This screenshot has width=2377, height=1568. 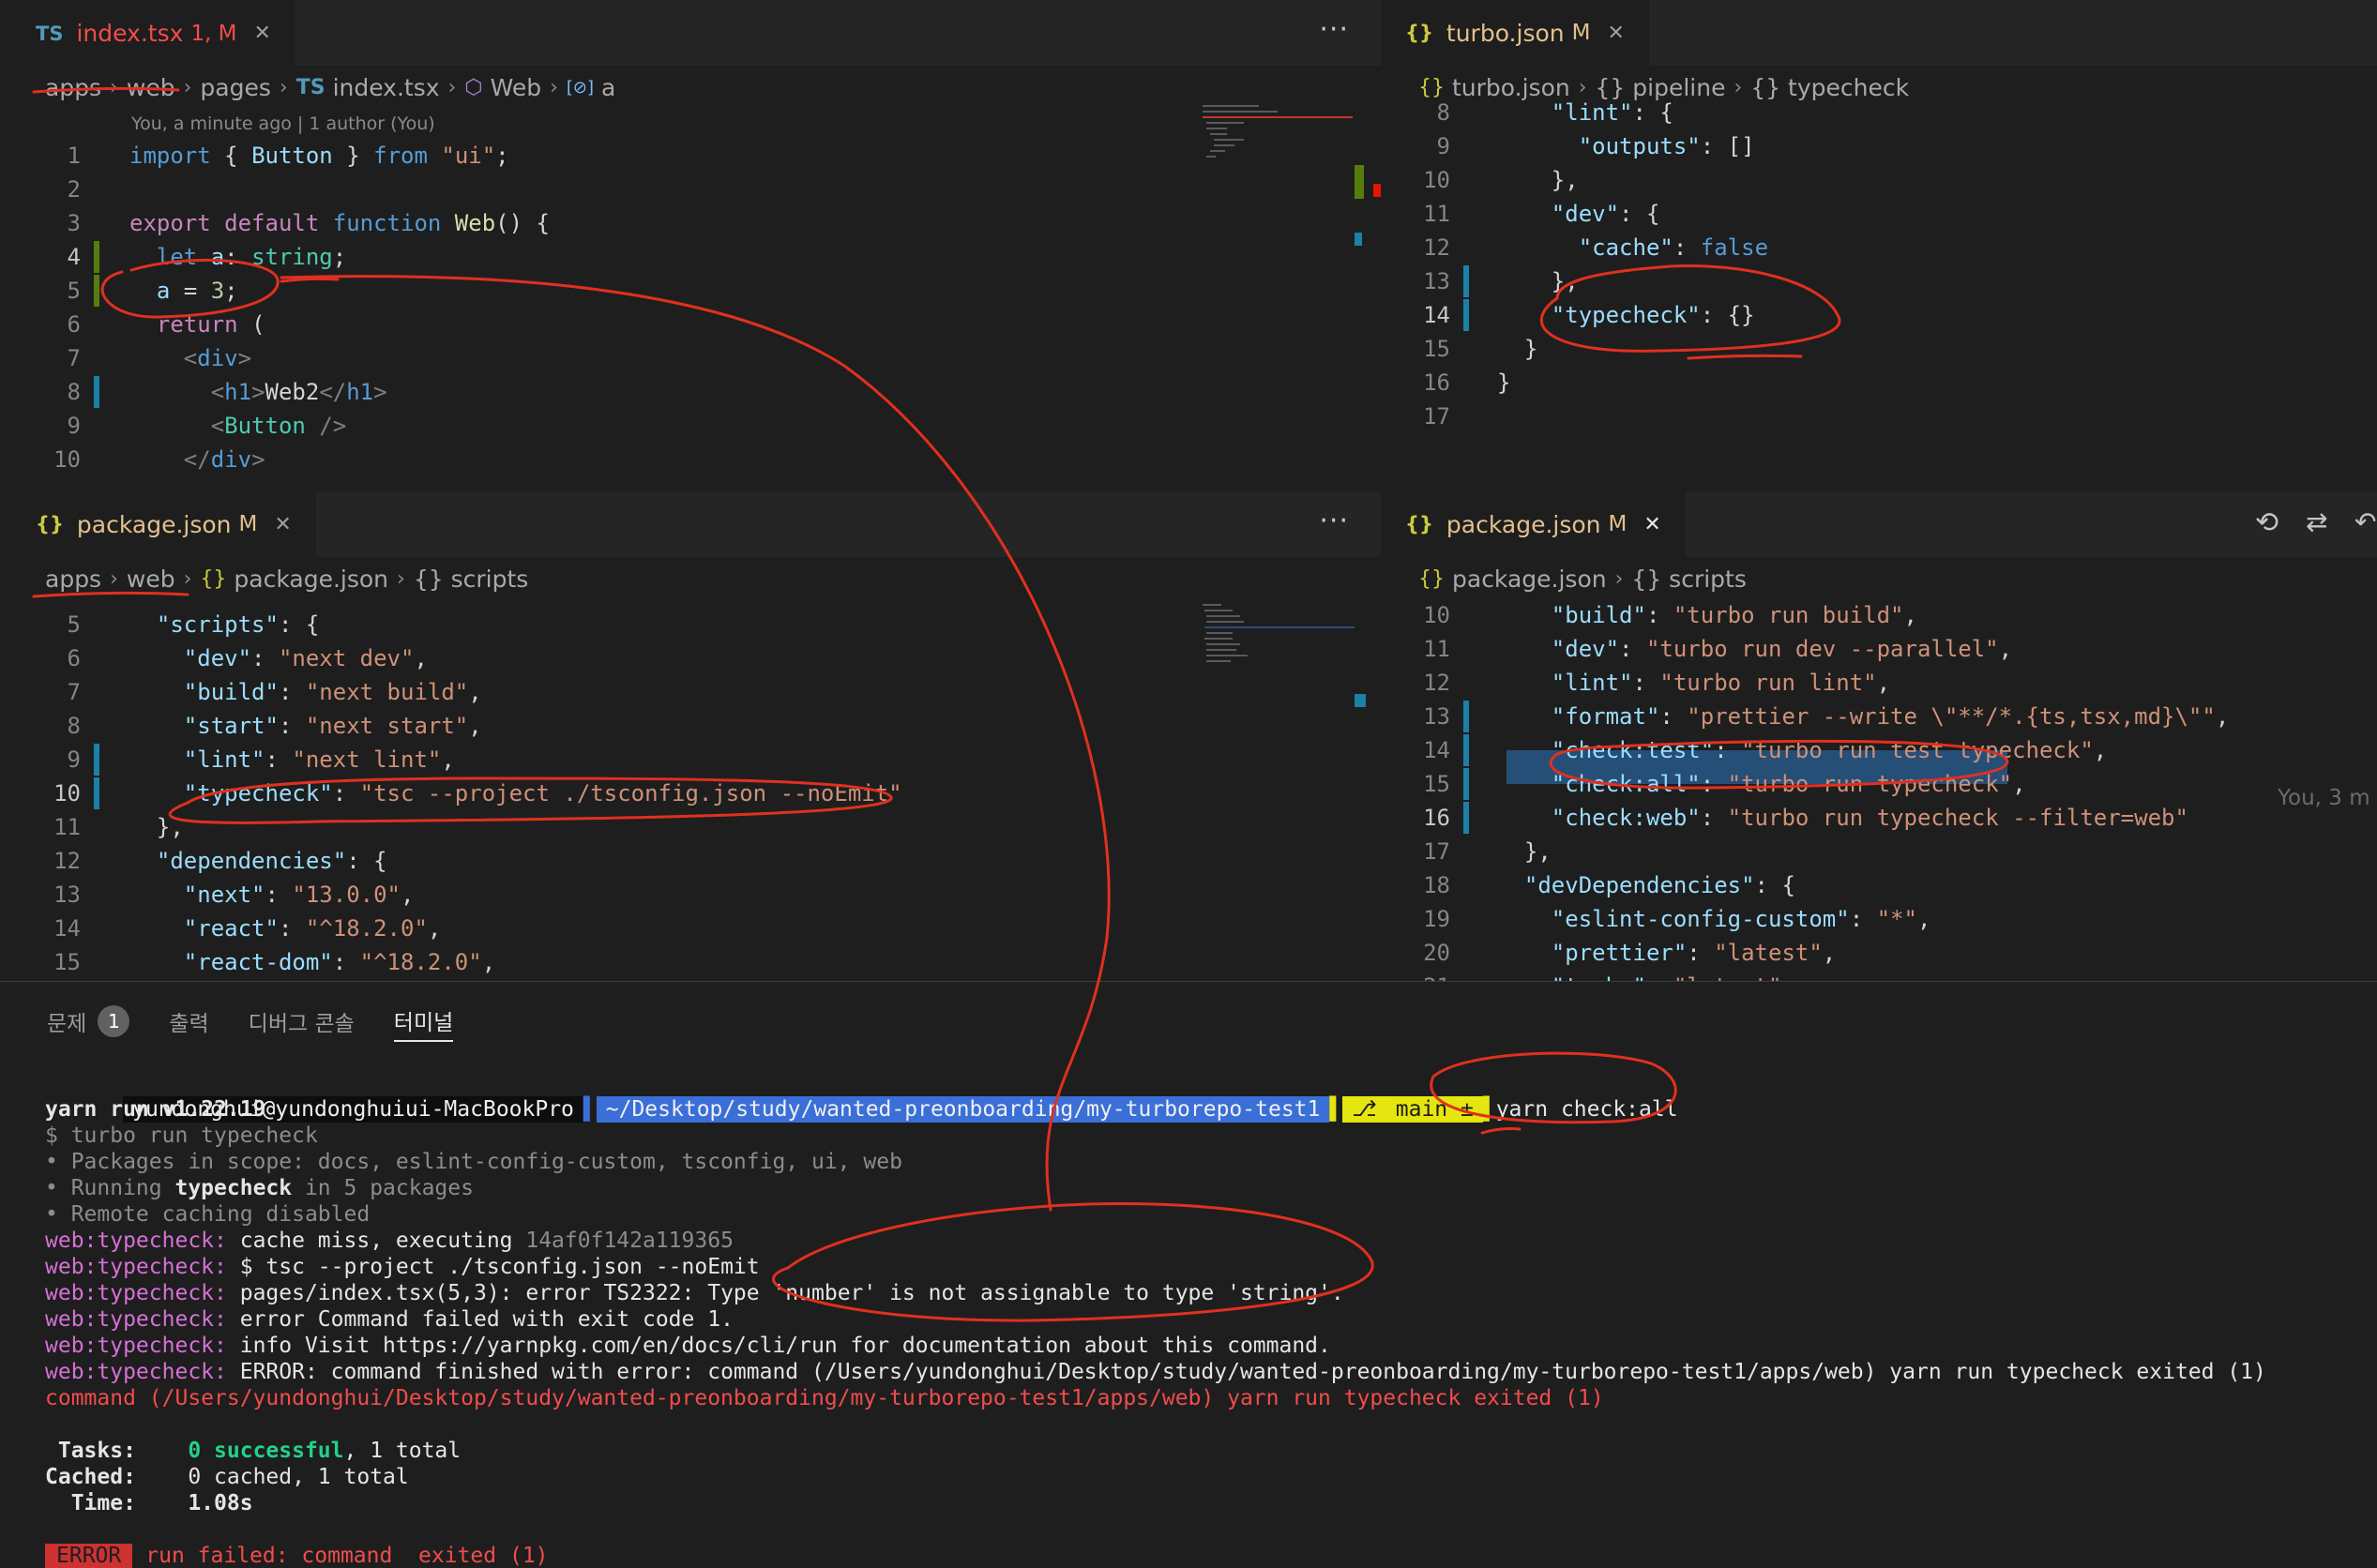 What do you see at coordinates (423, 1021) in the screenshot?
I see `tab-terminal: 터미널` at bounding box center [423, 1021].